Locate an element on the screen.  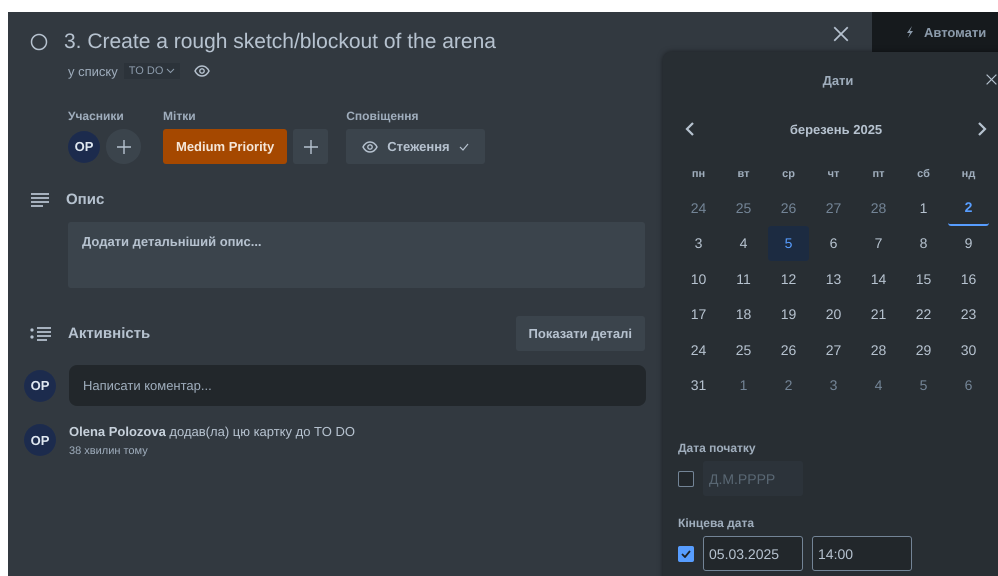
month-title: березень 2025 is located at coordinates (836, 129).